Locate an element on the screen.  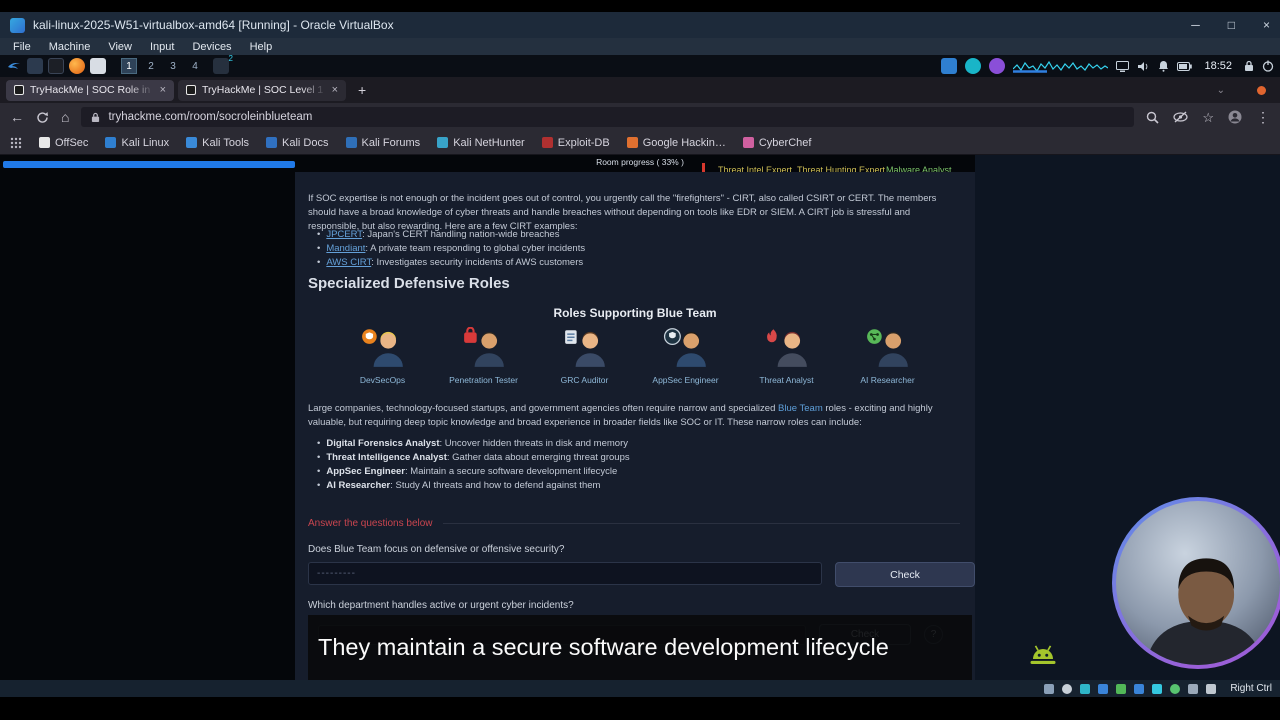
workspace-2: 2 is located at coordinates (151, 66).